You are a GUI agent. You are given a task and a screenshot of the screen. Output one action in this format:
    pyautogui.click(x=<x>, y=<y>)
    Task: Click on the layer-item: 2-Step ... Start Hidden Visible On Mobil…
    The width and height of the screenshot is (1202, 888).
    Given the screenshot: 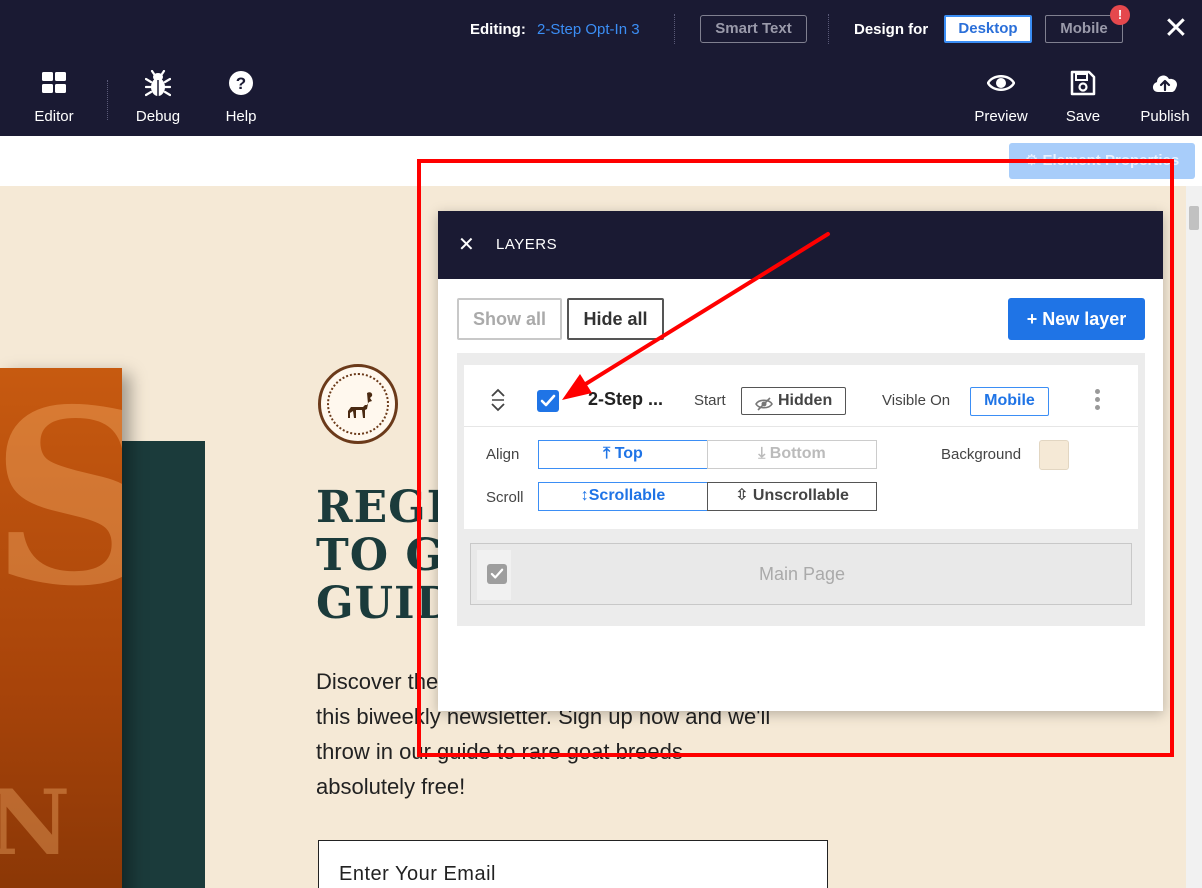 What is the action you would take?
    pyautogui.click(x=801, y=447)
    